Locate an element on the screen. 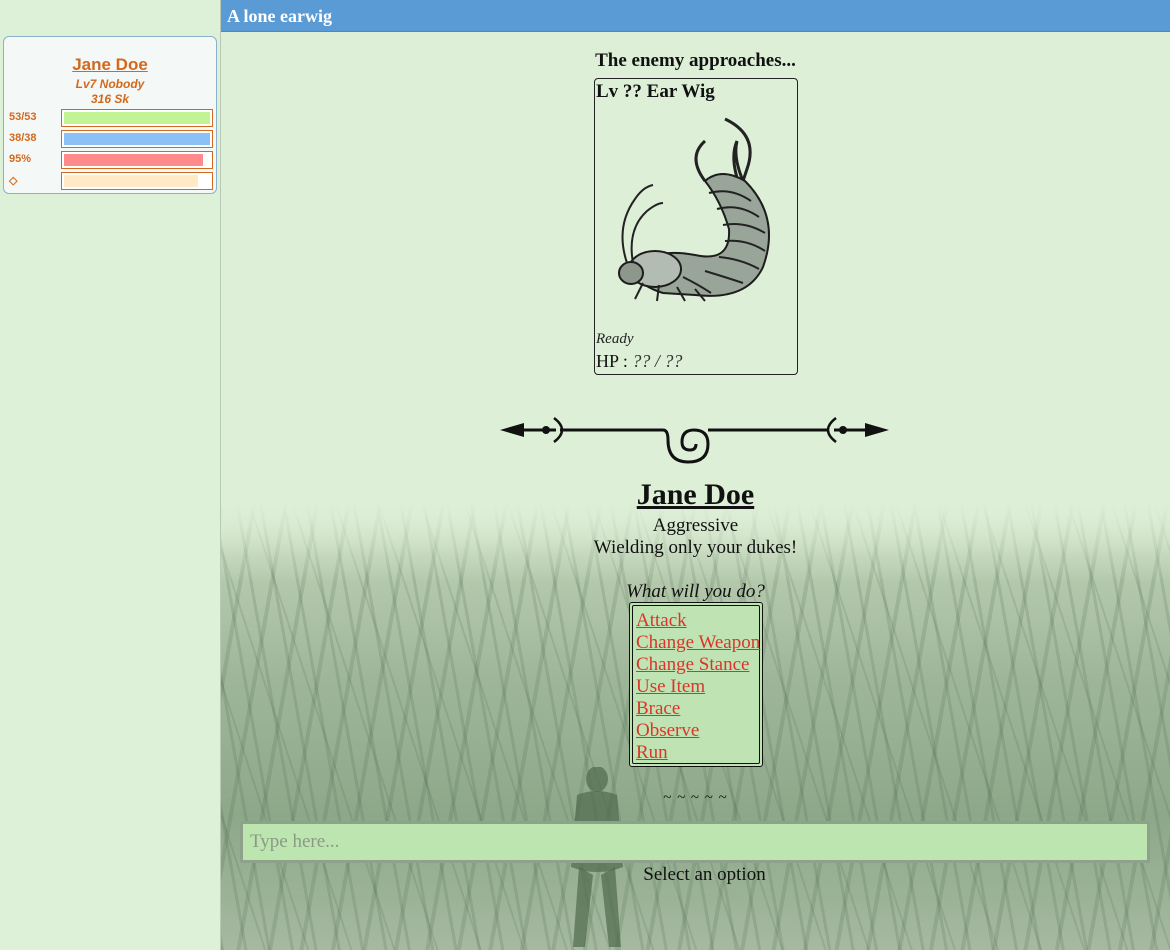 The width and height of the screenshot is (1170, 950). attack-option: Attack is located at coordinates (697, 621).